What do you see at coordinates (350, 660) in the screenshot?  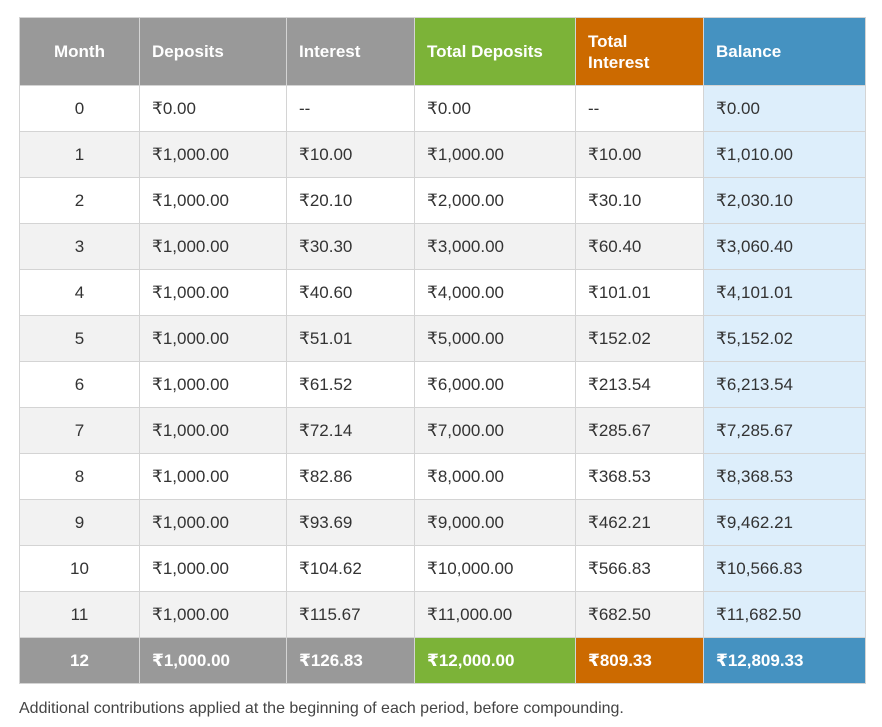 I see `final-interest: ₹126.83` at bounding box center [350, 660].